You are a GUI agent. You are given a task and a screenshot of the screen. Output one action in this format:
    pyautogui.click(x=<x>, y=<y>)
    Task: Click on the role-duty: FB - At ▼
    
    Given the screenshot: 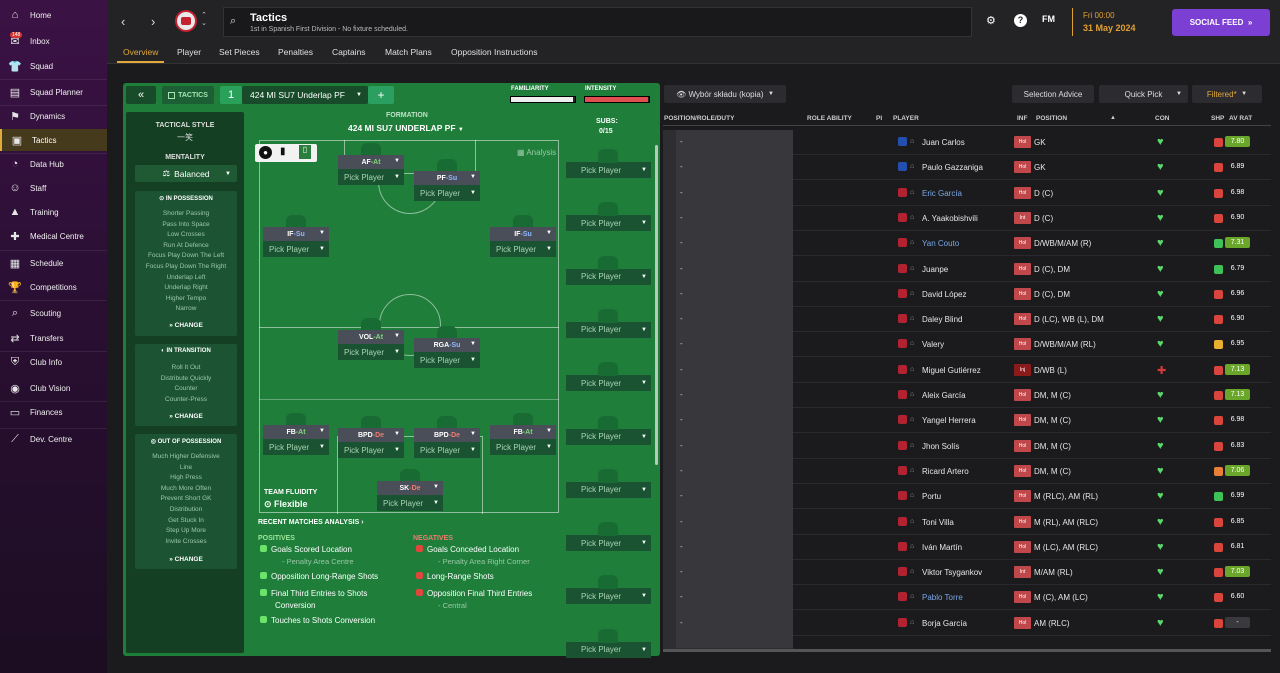 What is the action you would take?
    pyautogui.click(x=296, y=432)
    